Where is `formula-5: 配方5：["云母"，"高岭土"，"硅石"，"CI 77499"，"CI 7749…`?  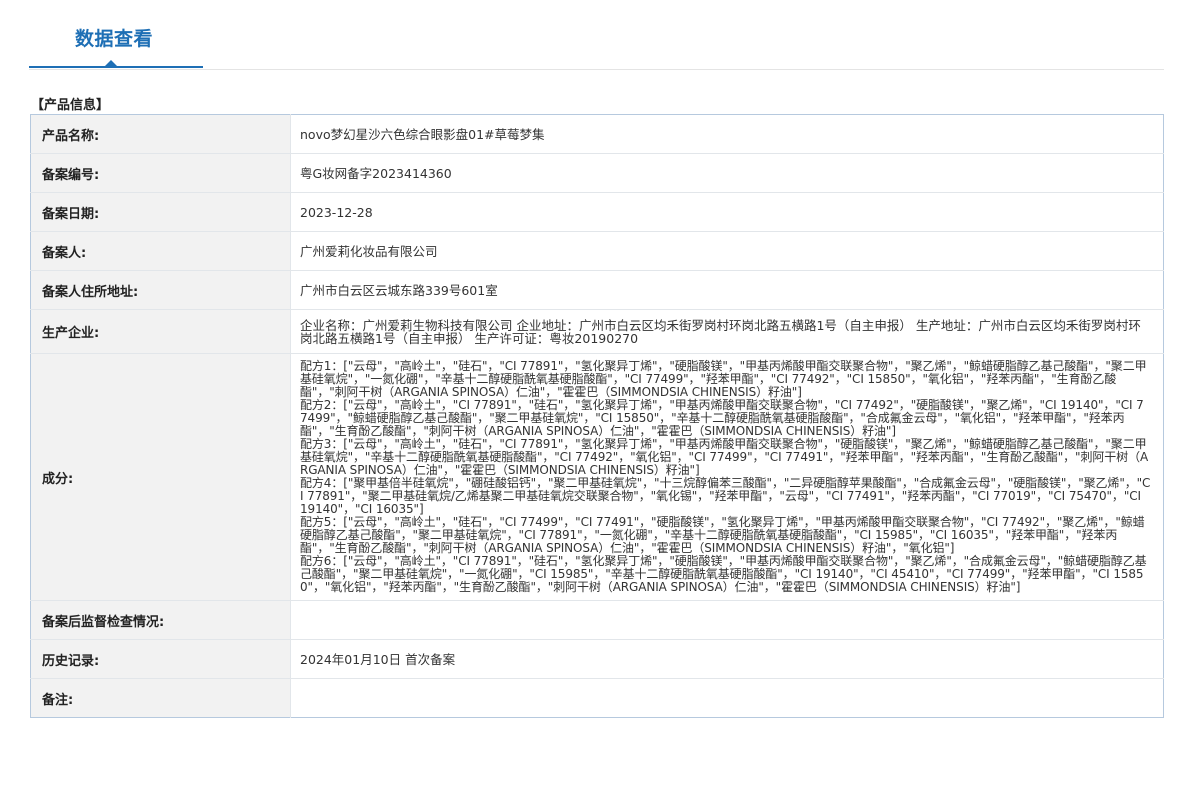 formula-5: 配方5：["云母"，"高岭土"，"硅石"，"CI 77499"，"CI 7749… is located at coordinates (722, 535).